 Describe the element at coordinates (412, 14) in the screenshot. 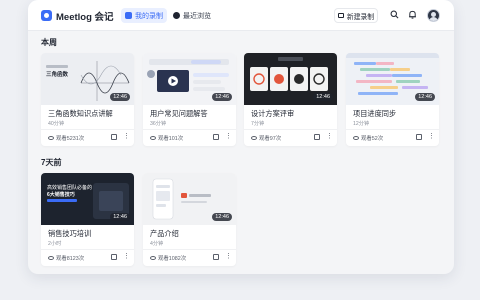

I see `bell-icon` at that location.